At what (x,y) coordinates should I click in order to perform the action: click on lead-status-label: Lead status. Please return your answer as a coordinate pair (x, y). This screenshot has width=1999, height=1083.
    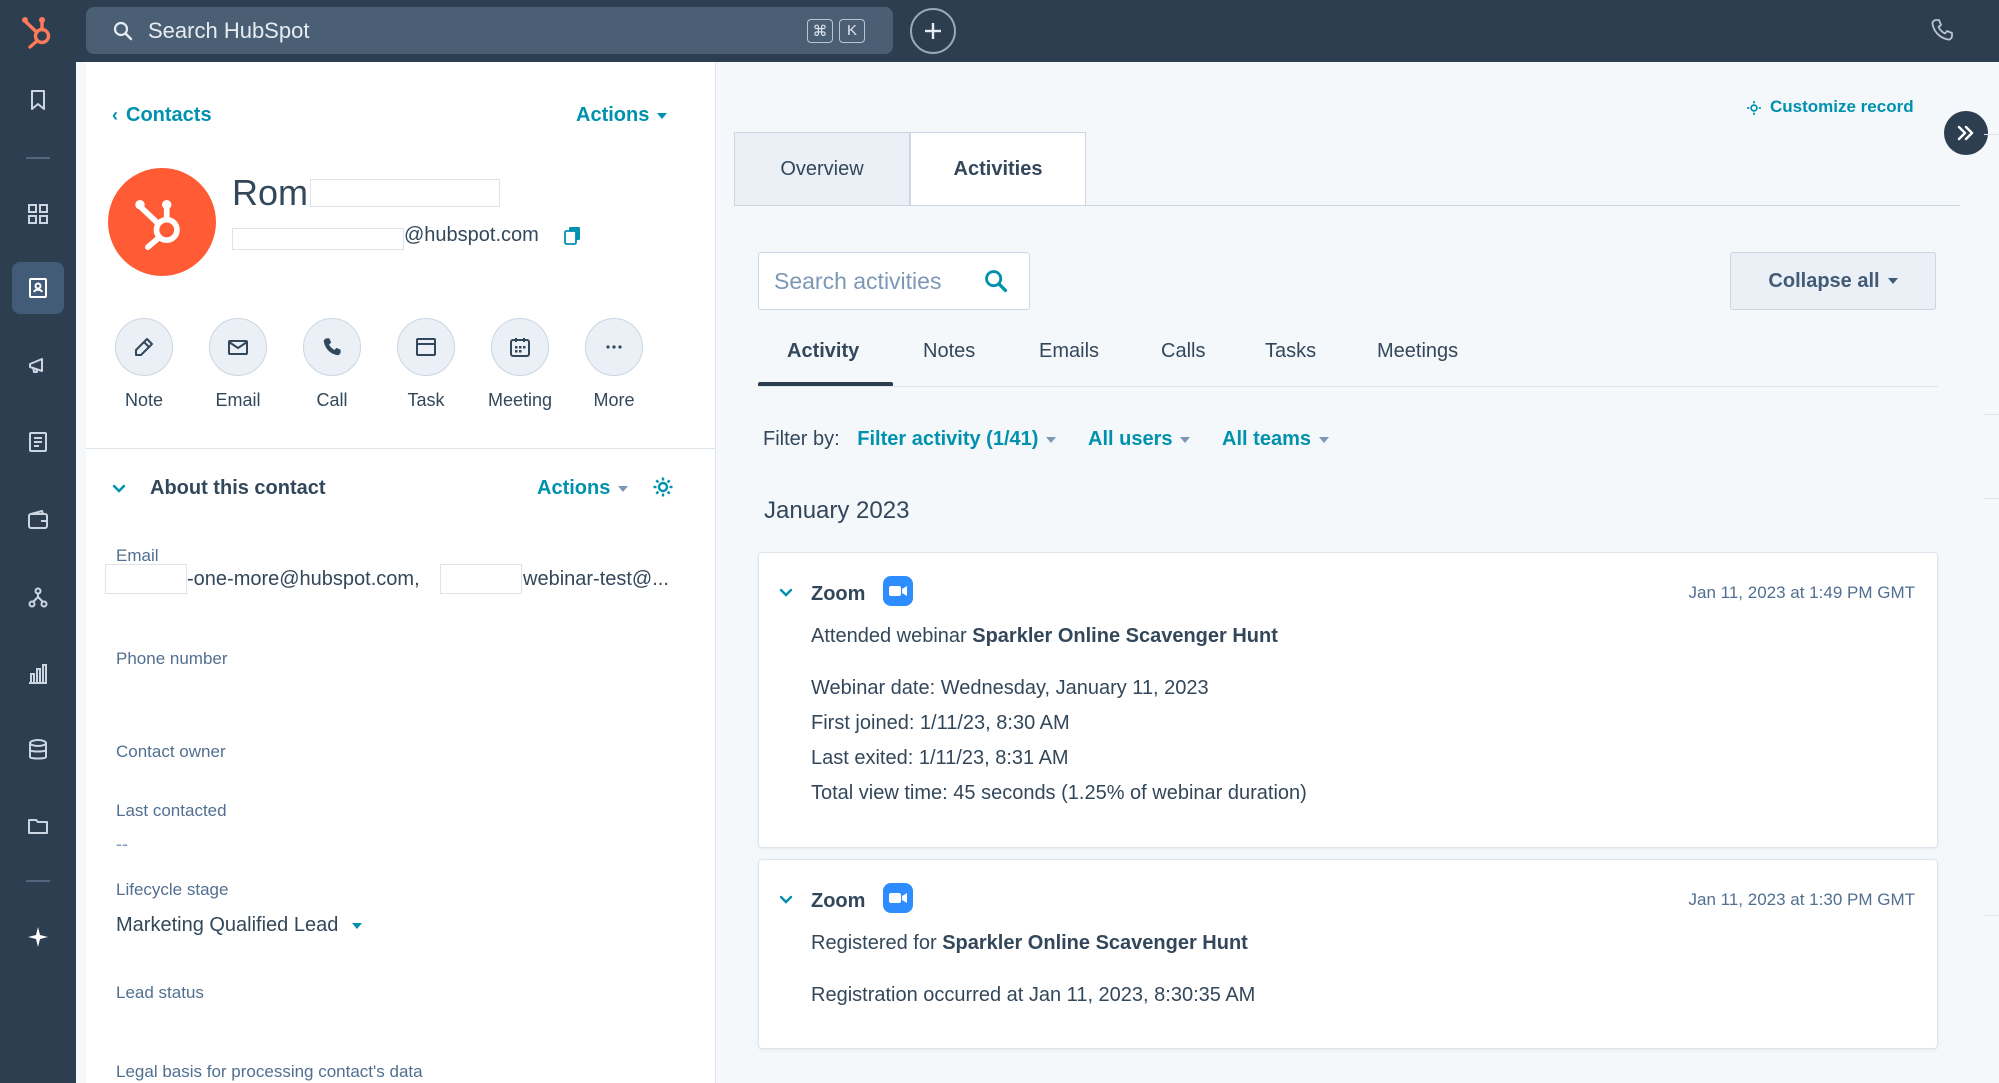
    Looking at the image, I should click on (160, 992).